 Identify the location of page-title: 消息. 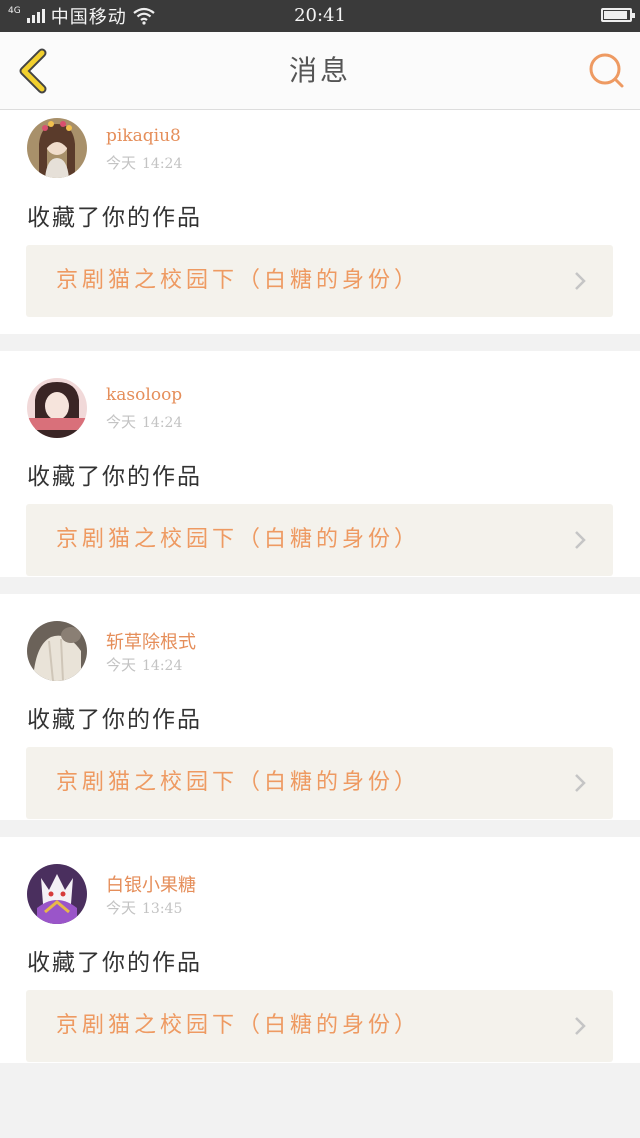
(319, 70).